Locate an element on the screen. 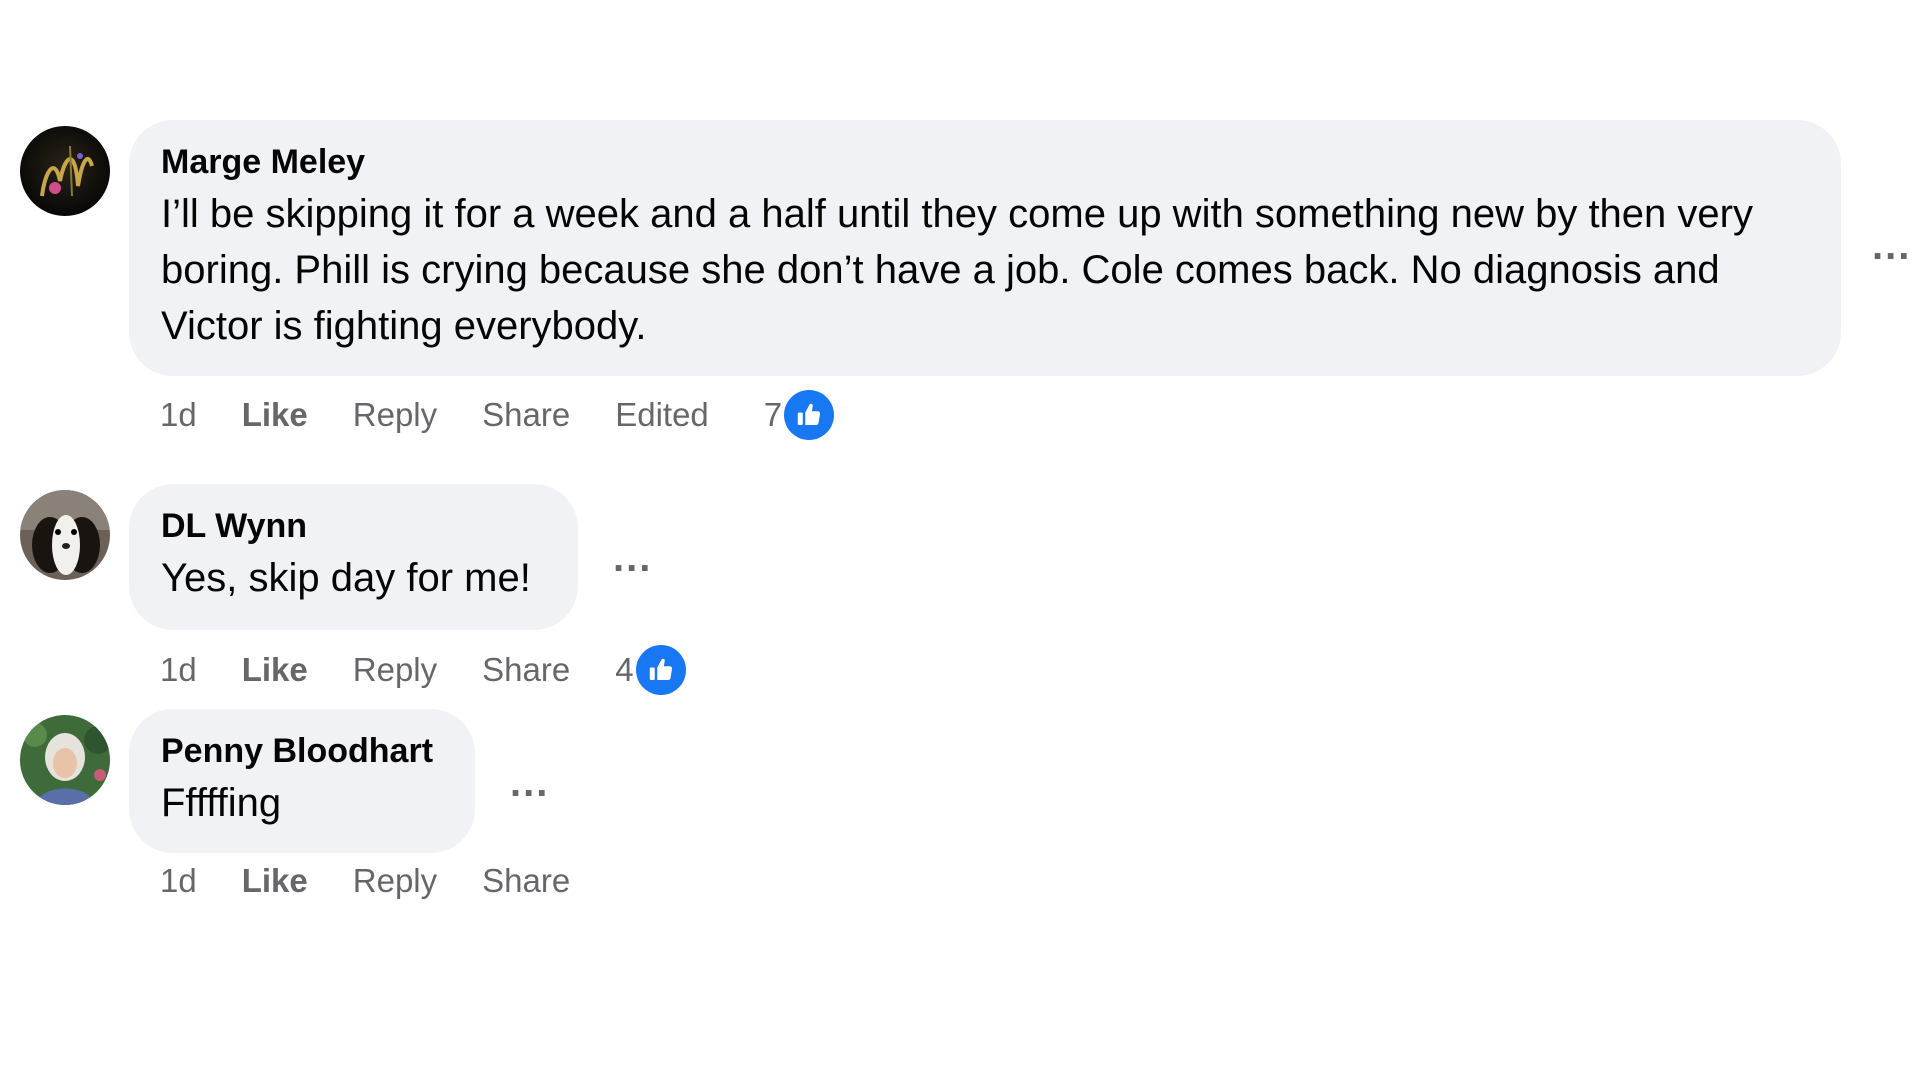 This screenshot has width=1920, height=1080. decorative-letter-m-avatar-icon is located at coordinates (65, 171).